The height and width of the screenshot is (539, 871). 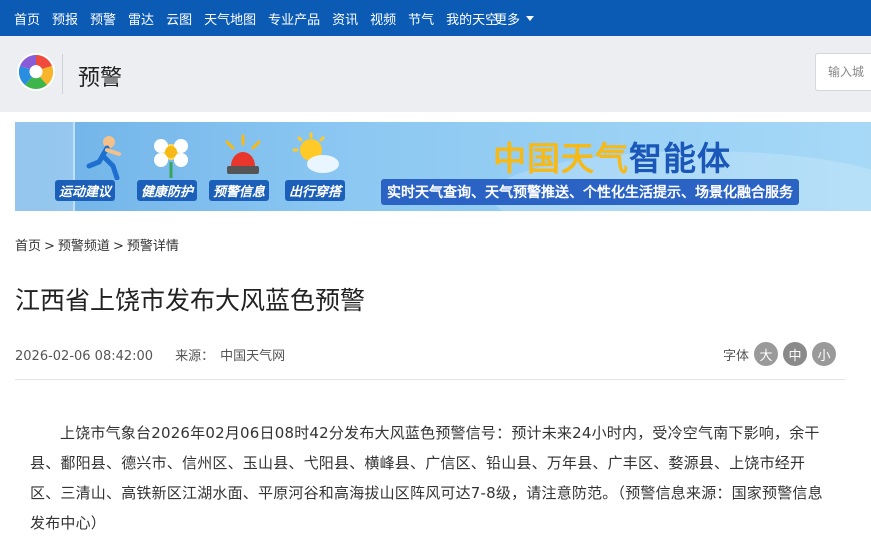 What do you see at coordinates (84, 356) in the screenshot?
I see `publish-datetime: 2026-02-06 08:42:00` at bounding box center [84, 356].